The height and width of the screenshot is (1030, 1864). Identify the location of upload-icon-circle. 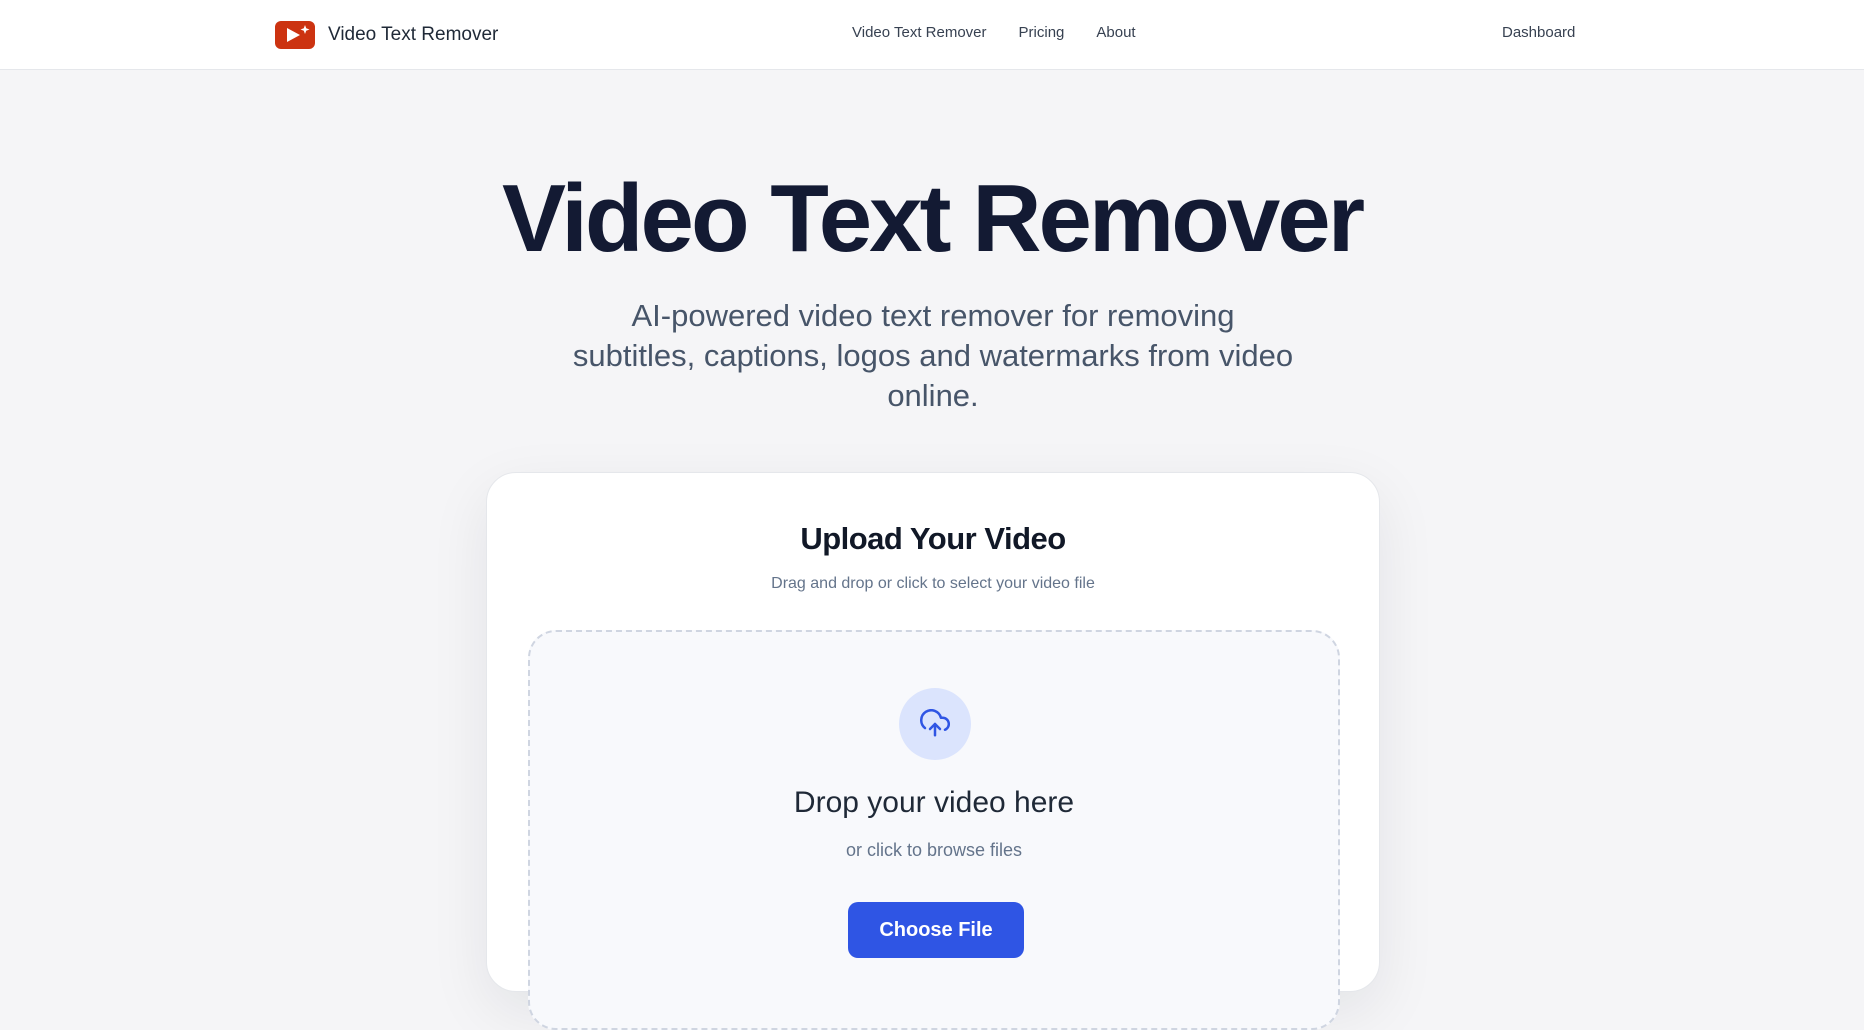
(935, 724).